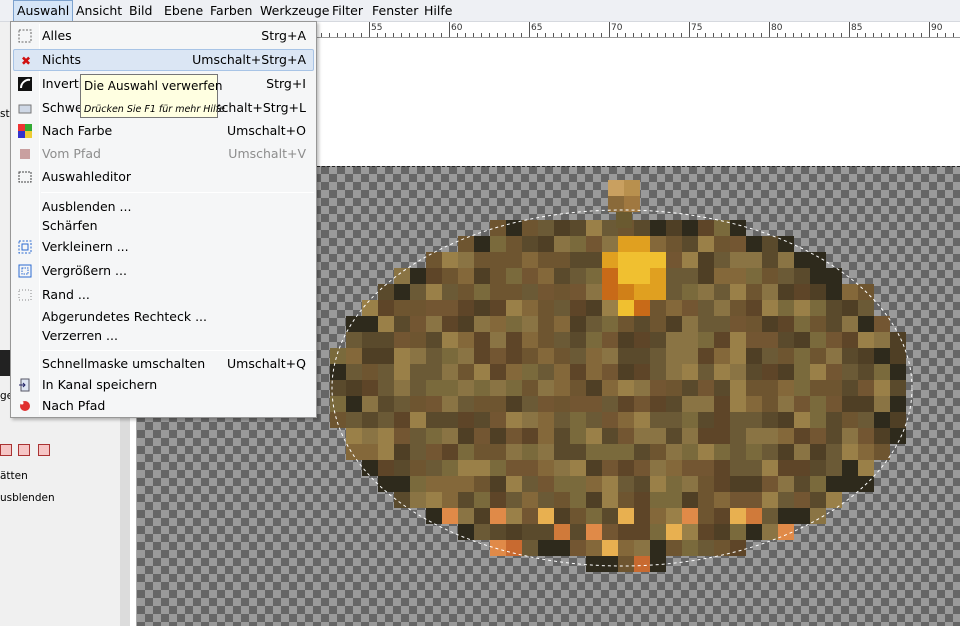 This screenshot has width=960, height=626. Describe the element at coordinates (163, 154) in the screenshot. I see `menu-item-vom-pfad: Vom Pfad Umschalt+V` at that location.